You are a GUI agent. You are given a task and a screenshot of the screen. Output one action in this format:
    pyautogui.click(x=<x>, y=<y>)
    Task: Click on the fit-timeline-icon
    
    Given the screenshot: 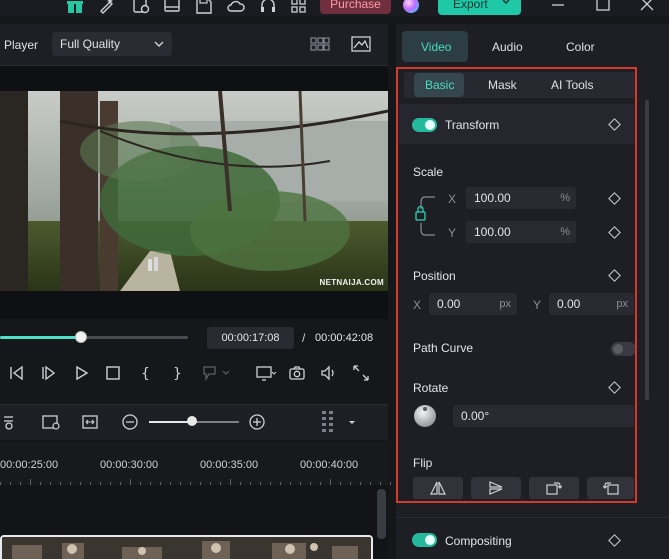 What is the action you would take?
    pyautogui.click(x=90, y=422)
    